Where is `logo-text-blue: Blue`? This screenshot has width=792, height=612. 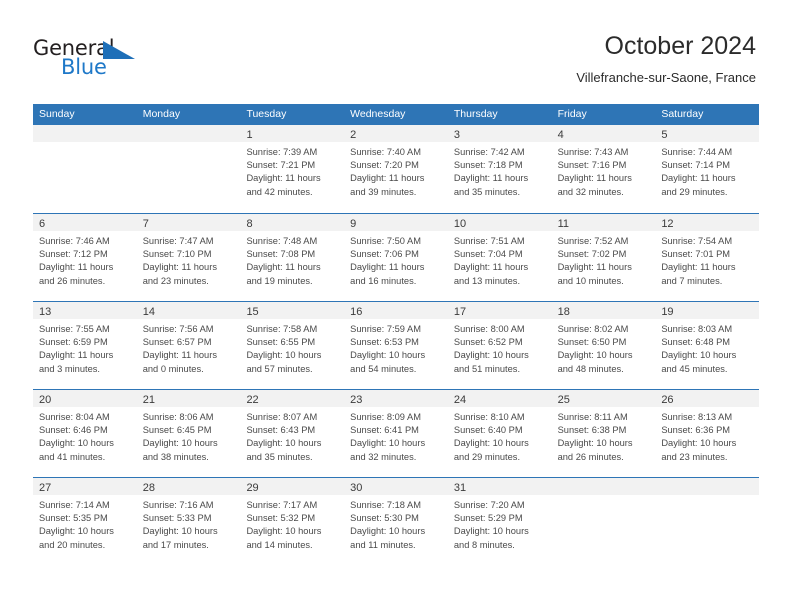
logo-text-blue: Blue is located at coordinates (84, 67).